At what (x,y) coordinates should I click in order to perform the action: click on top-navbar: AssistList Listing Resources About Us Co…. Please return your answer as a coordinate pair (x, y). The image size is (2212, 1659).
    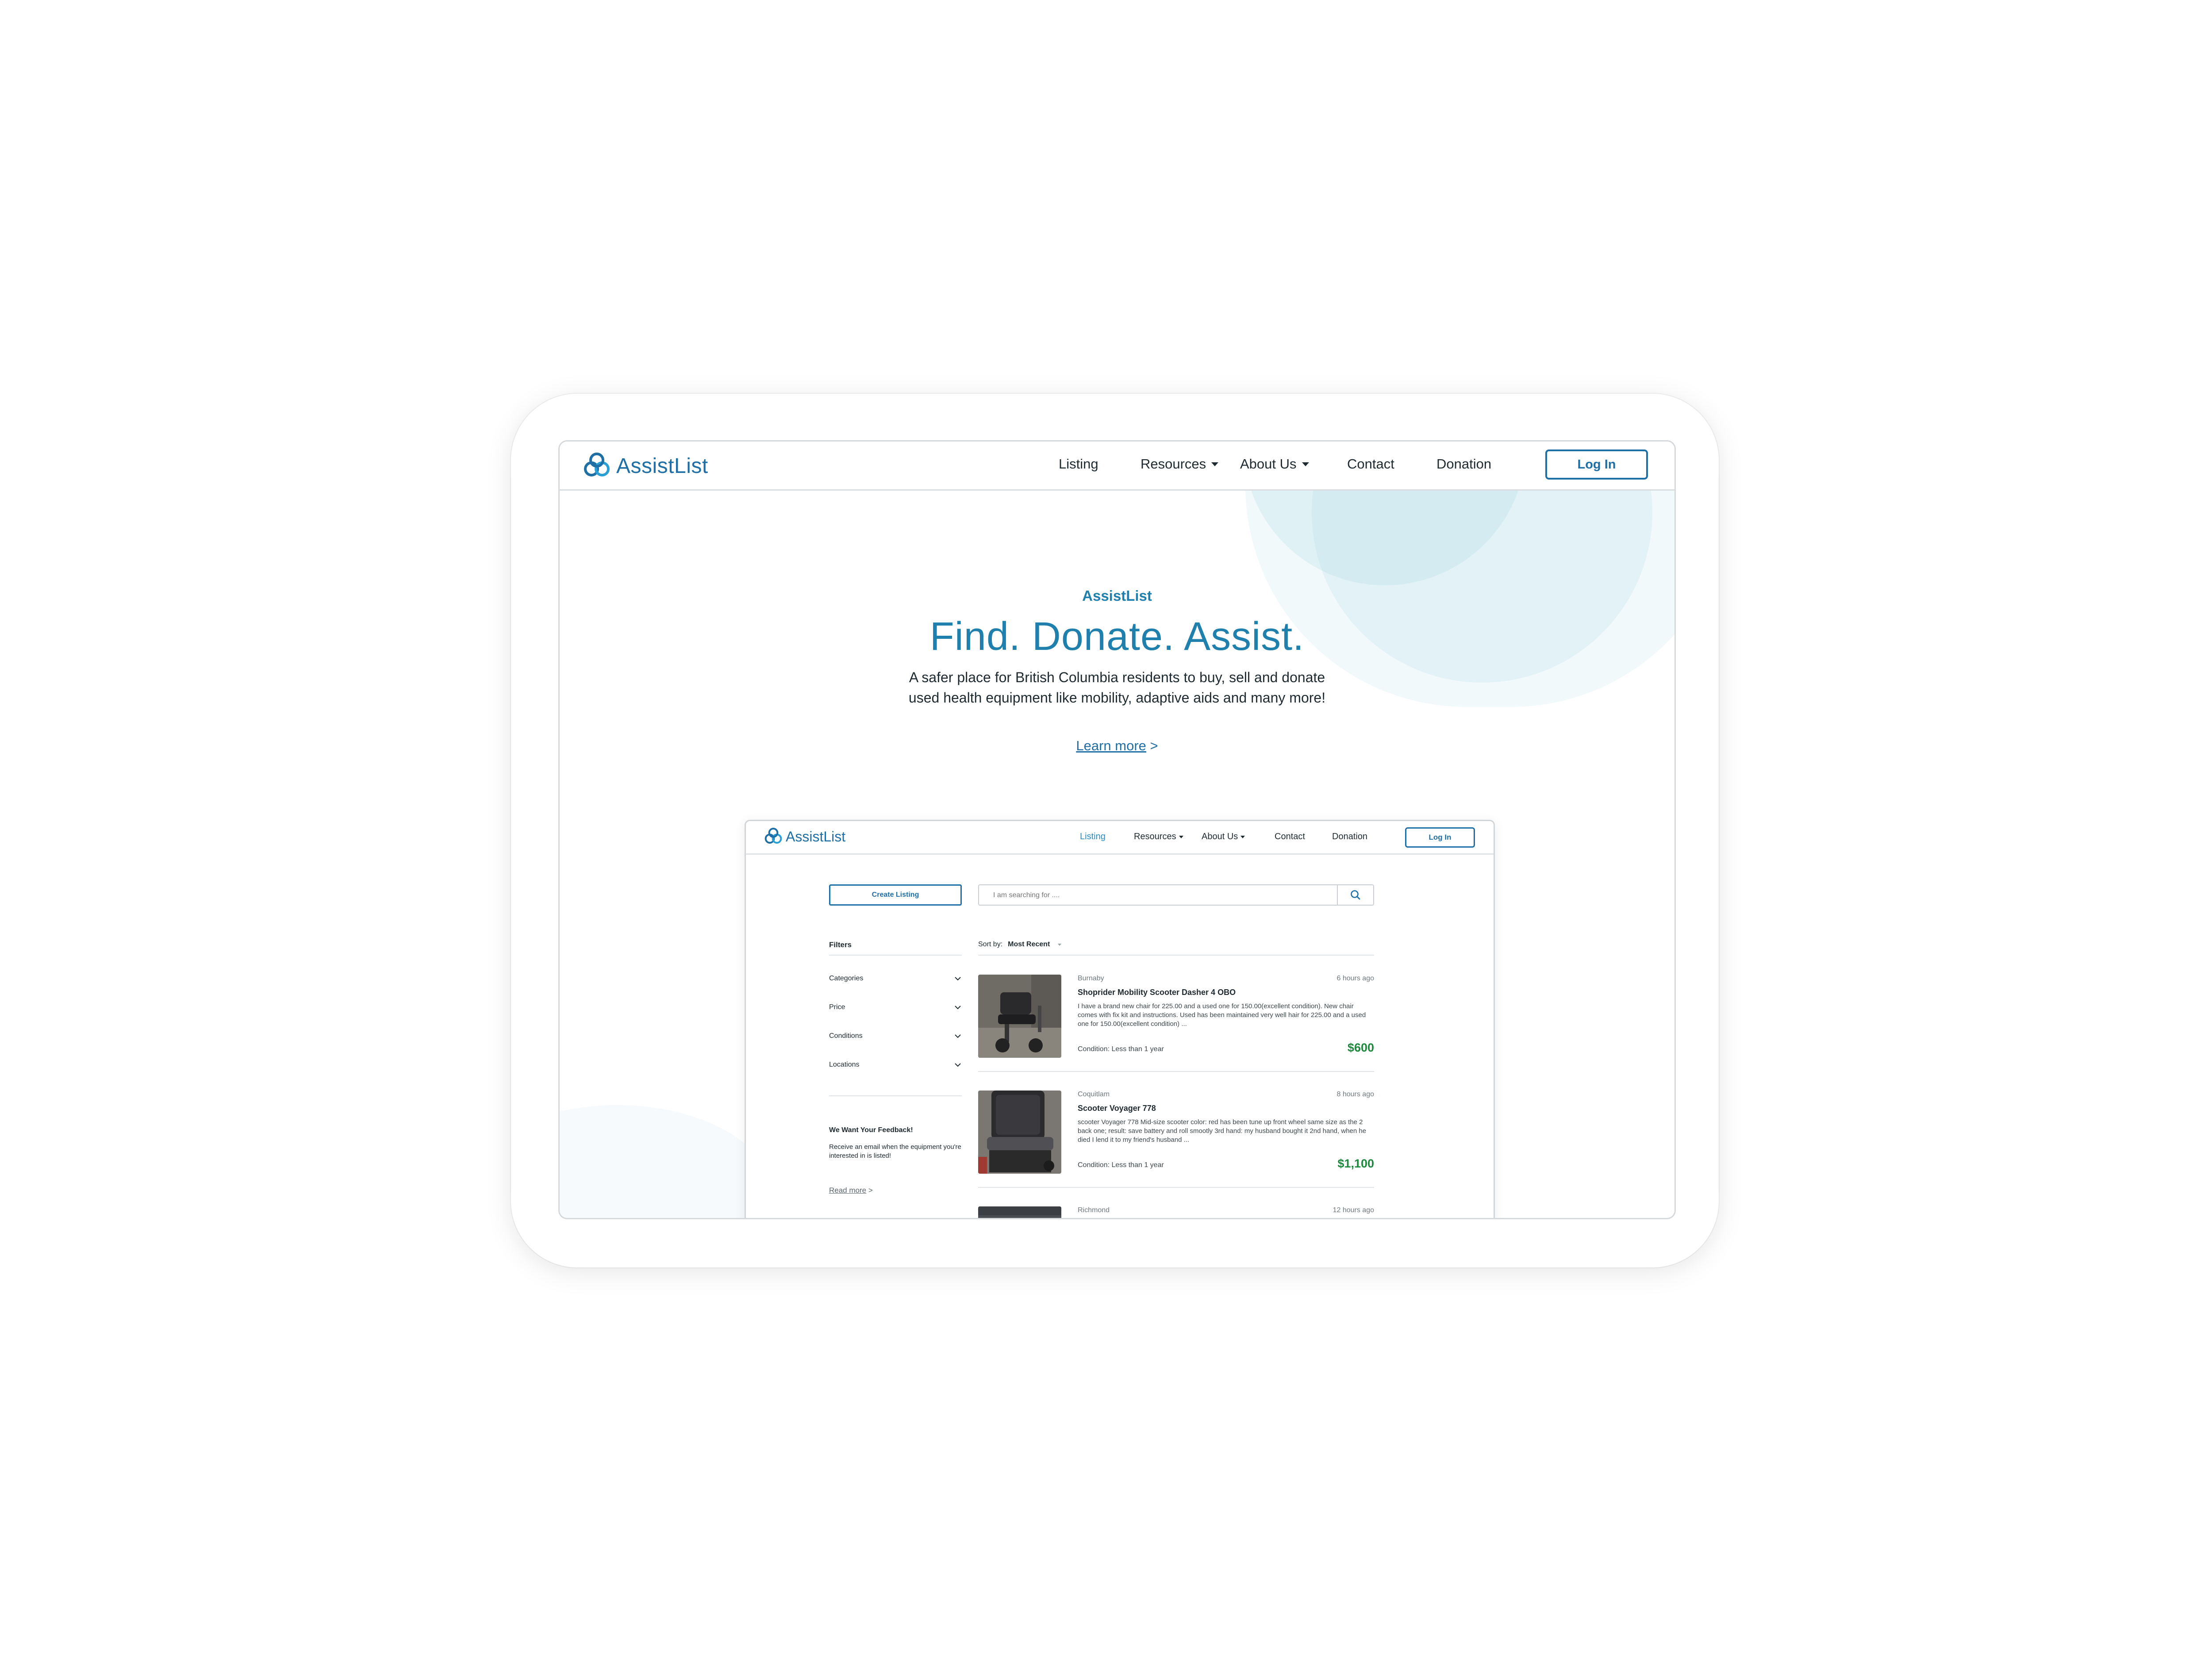
    Looking at the image, I should click on (1117, 467).